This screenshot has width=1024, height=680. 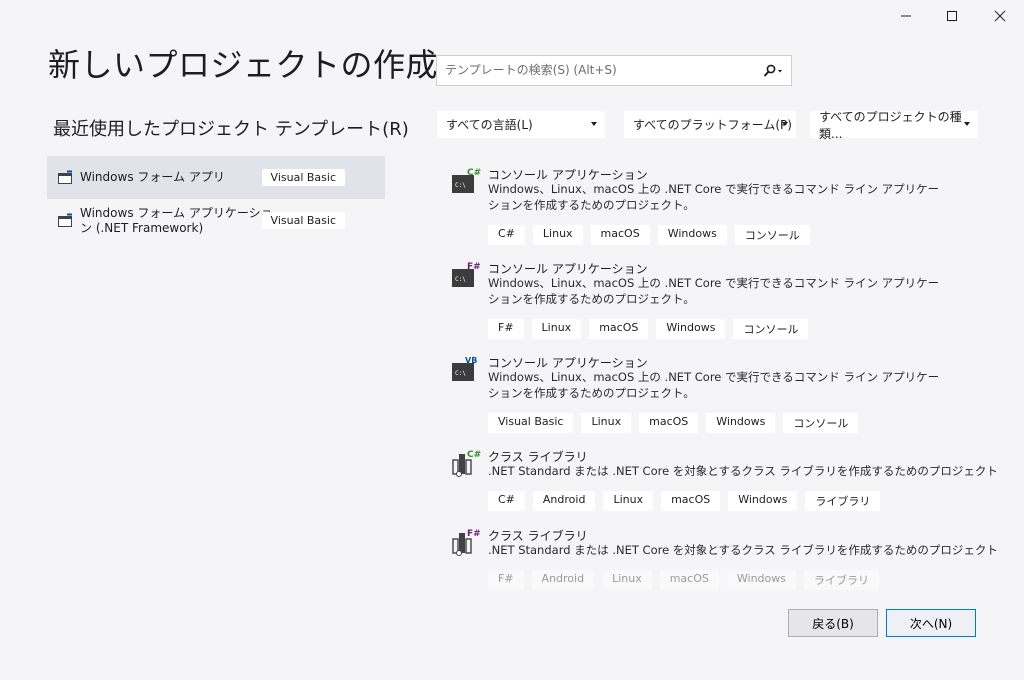 I want to click on recent-item: Windows フォーム アプリ Visual Basic, so click(x=216, y=177).